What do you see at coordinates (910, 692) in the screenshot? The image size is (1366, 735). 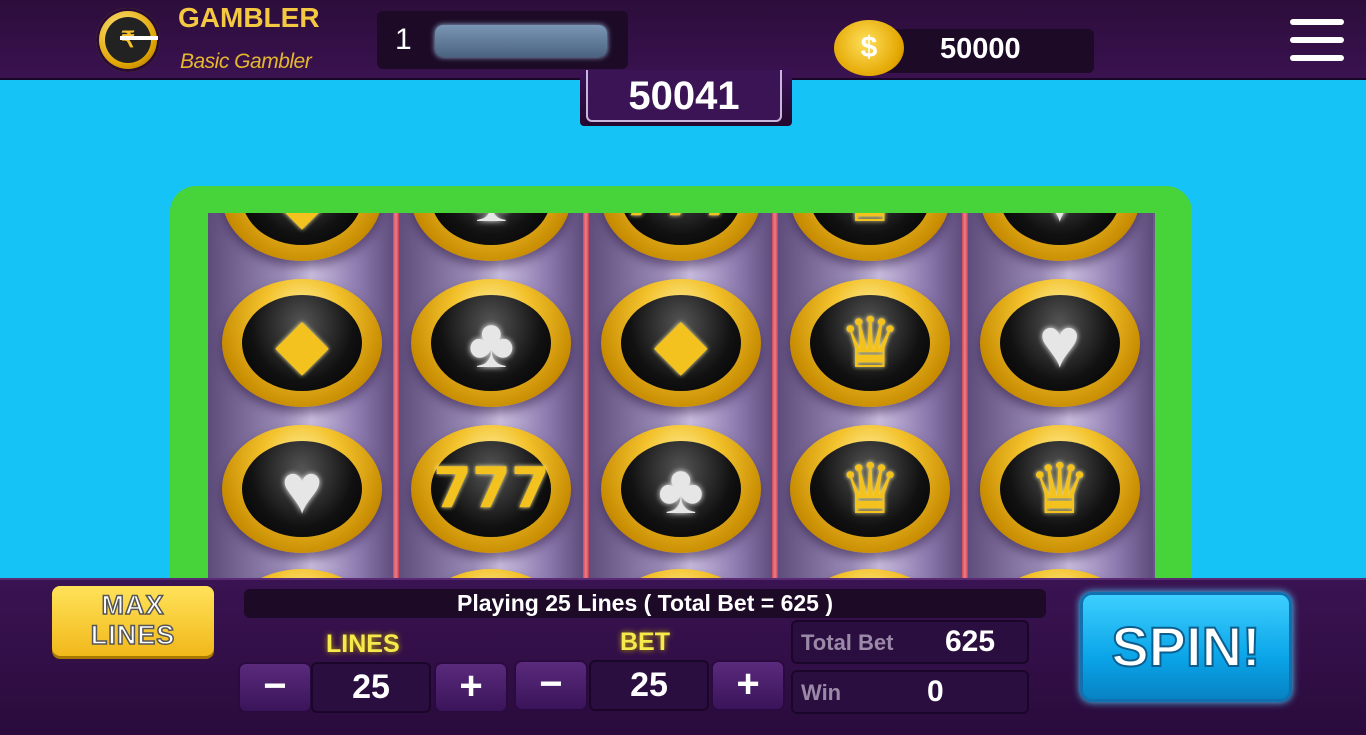 I see `win-panel: Win 0` at bounding box center [910, 692].